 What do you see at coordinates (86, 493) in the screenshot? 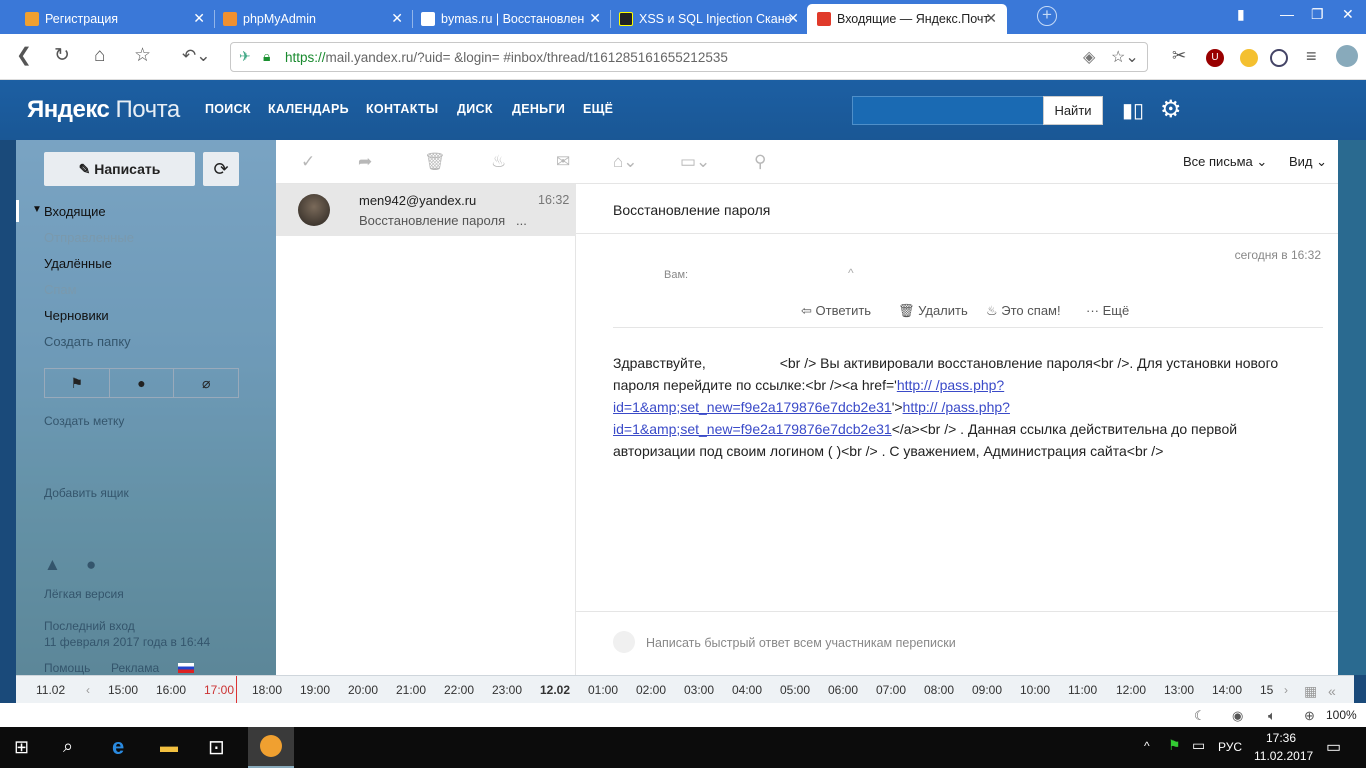
I see `add-mailbox-link: Добавить ящик` at bounding box center [86, 493].